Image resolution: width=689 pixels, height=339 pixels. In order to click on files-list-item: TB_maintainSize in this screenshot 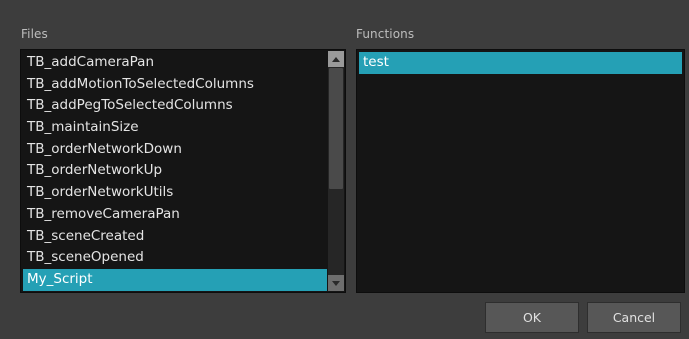, I will do `click(175, 128)`.